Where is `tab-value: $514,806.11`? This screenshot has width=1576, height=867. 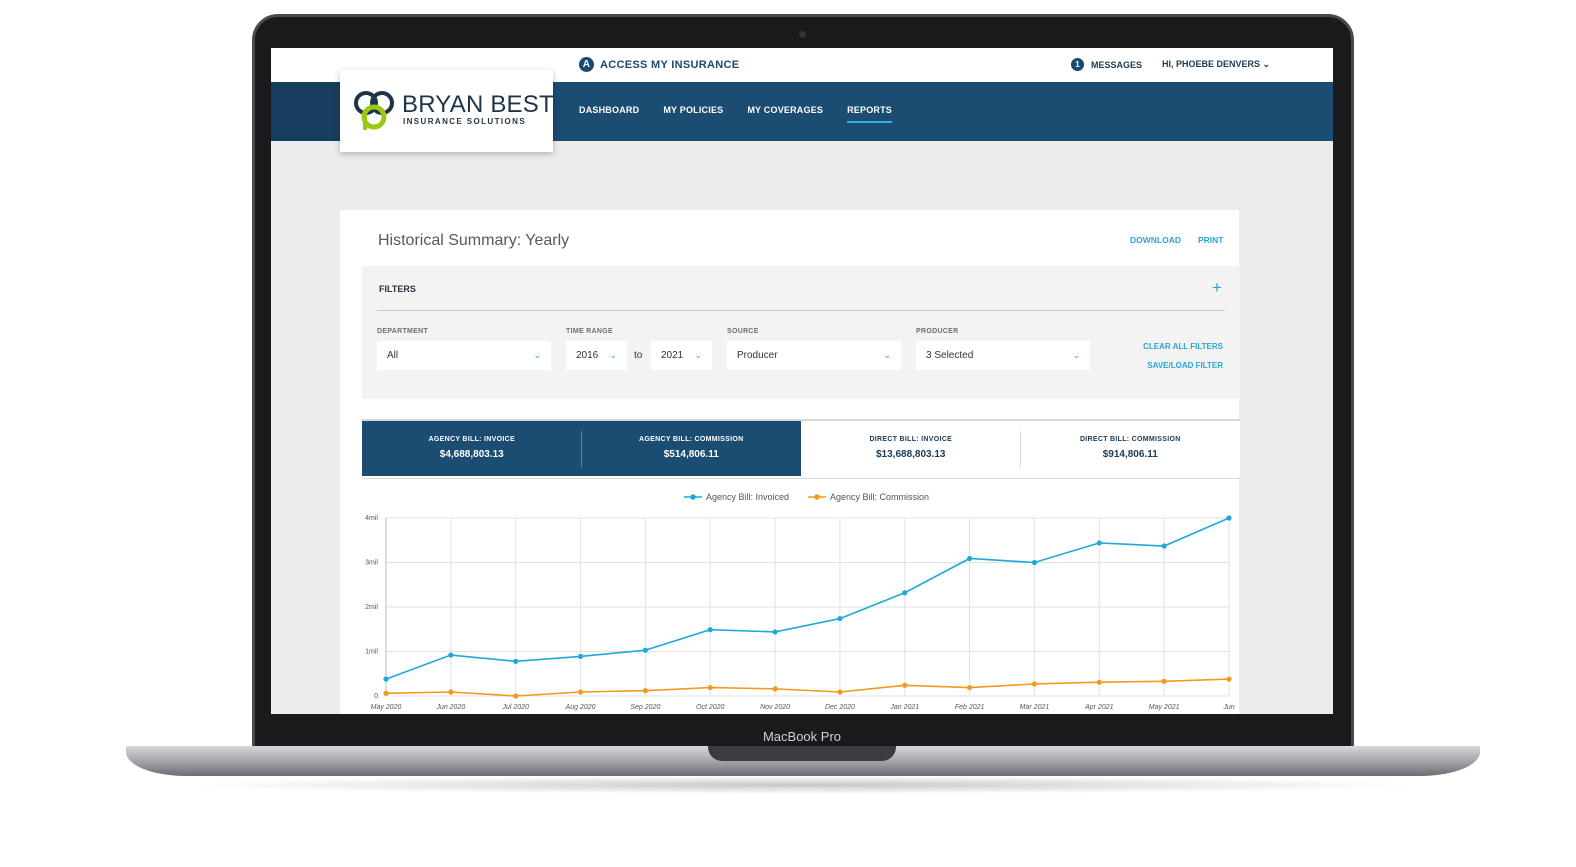 tab-value: $514,806.11 is located at coordinates (691, 454).